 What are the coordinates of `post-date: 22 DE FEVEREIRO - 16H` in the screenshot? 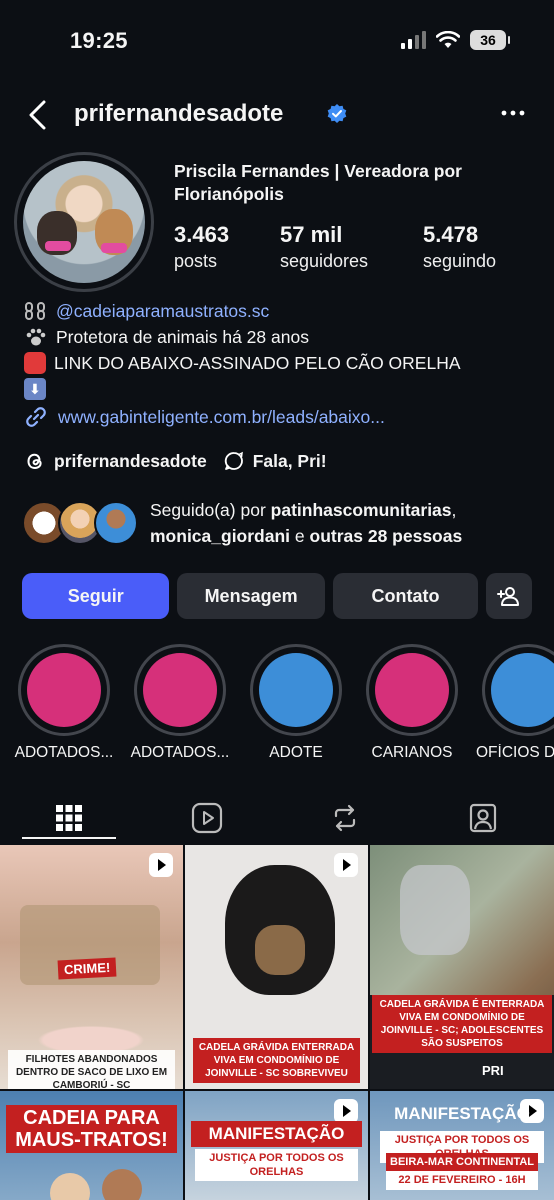 It's located at (462, 1180).